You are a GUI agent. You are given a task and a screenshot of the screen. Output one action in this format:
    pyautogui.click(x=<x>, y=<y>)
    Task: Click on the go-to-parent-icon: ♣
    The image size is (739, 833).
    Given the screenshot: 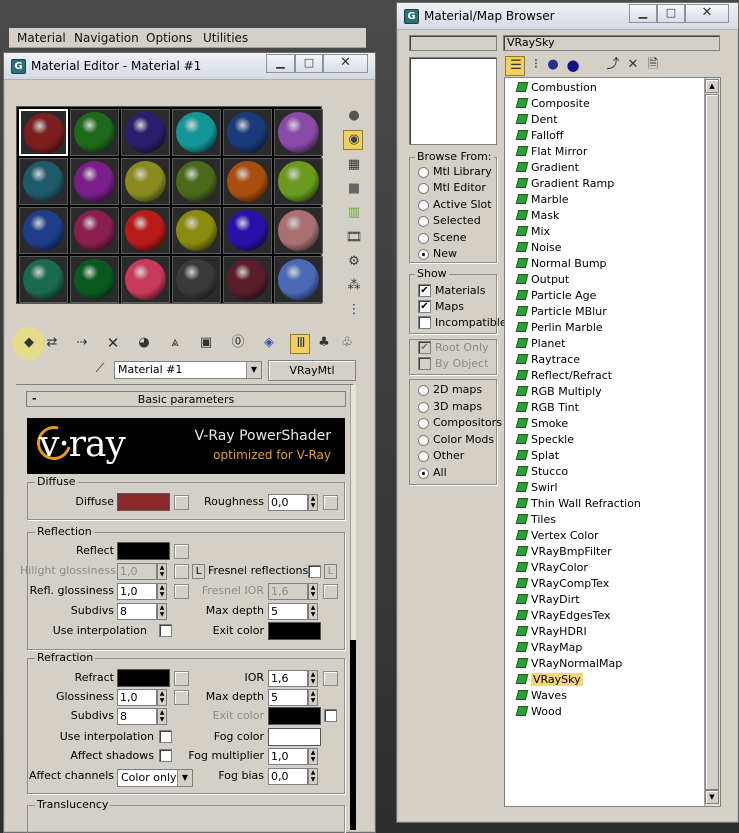 What is the action you would take?
    pyautogui.click(x=324, y=344)
    